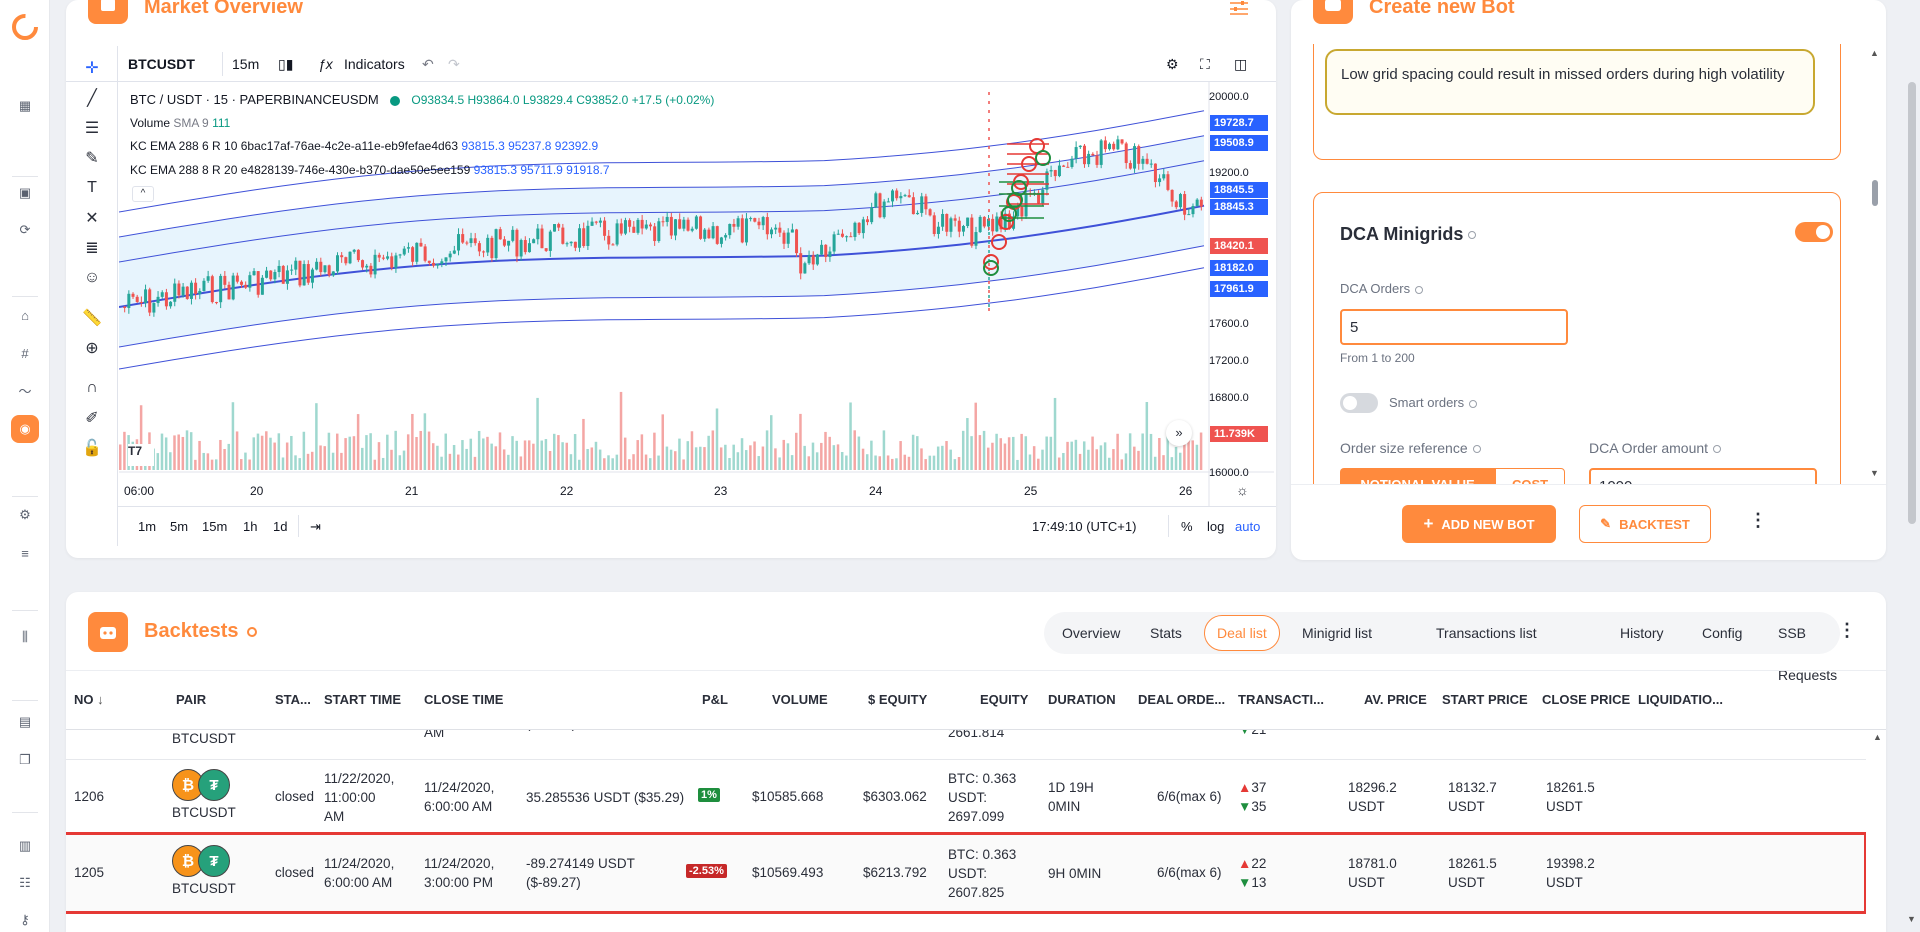 Image resolution: width=1920 pixels, height=932 pixels. Describe the element at coordinates (362, 699) in the screenshot. I see `col-start-time: START TIME` at that location.